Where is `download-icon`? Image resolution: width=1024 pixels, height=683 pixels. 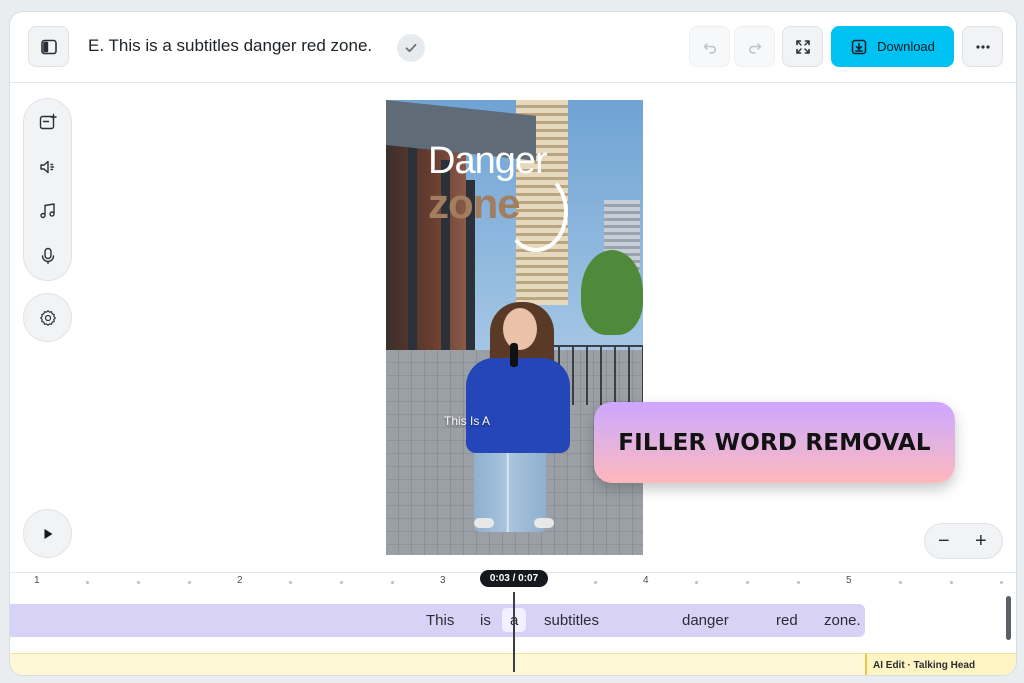 download-icon is located at coordinates (859, 46).